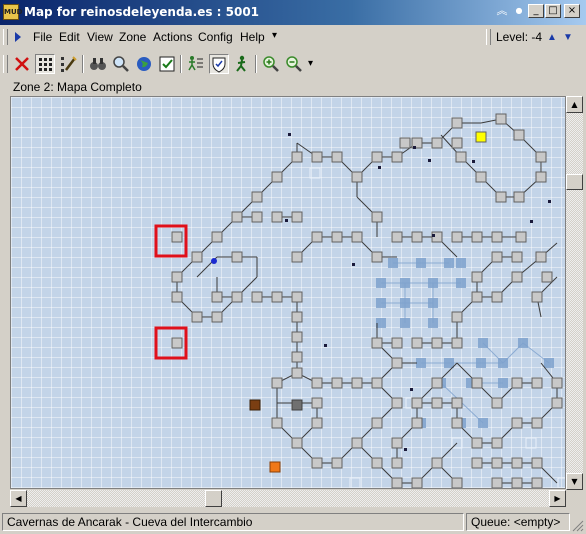  Describe the element at coordinates (310, 63) in the screenshot. I see `toolbar-overflow-icon: ▾` at that location.